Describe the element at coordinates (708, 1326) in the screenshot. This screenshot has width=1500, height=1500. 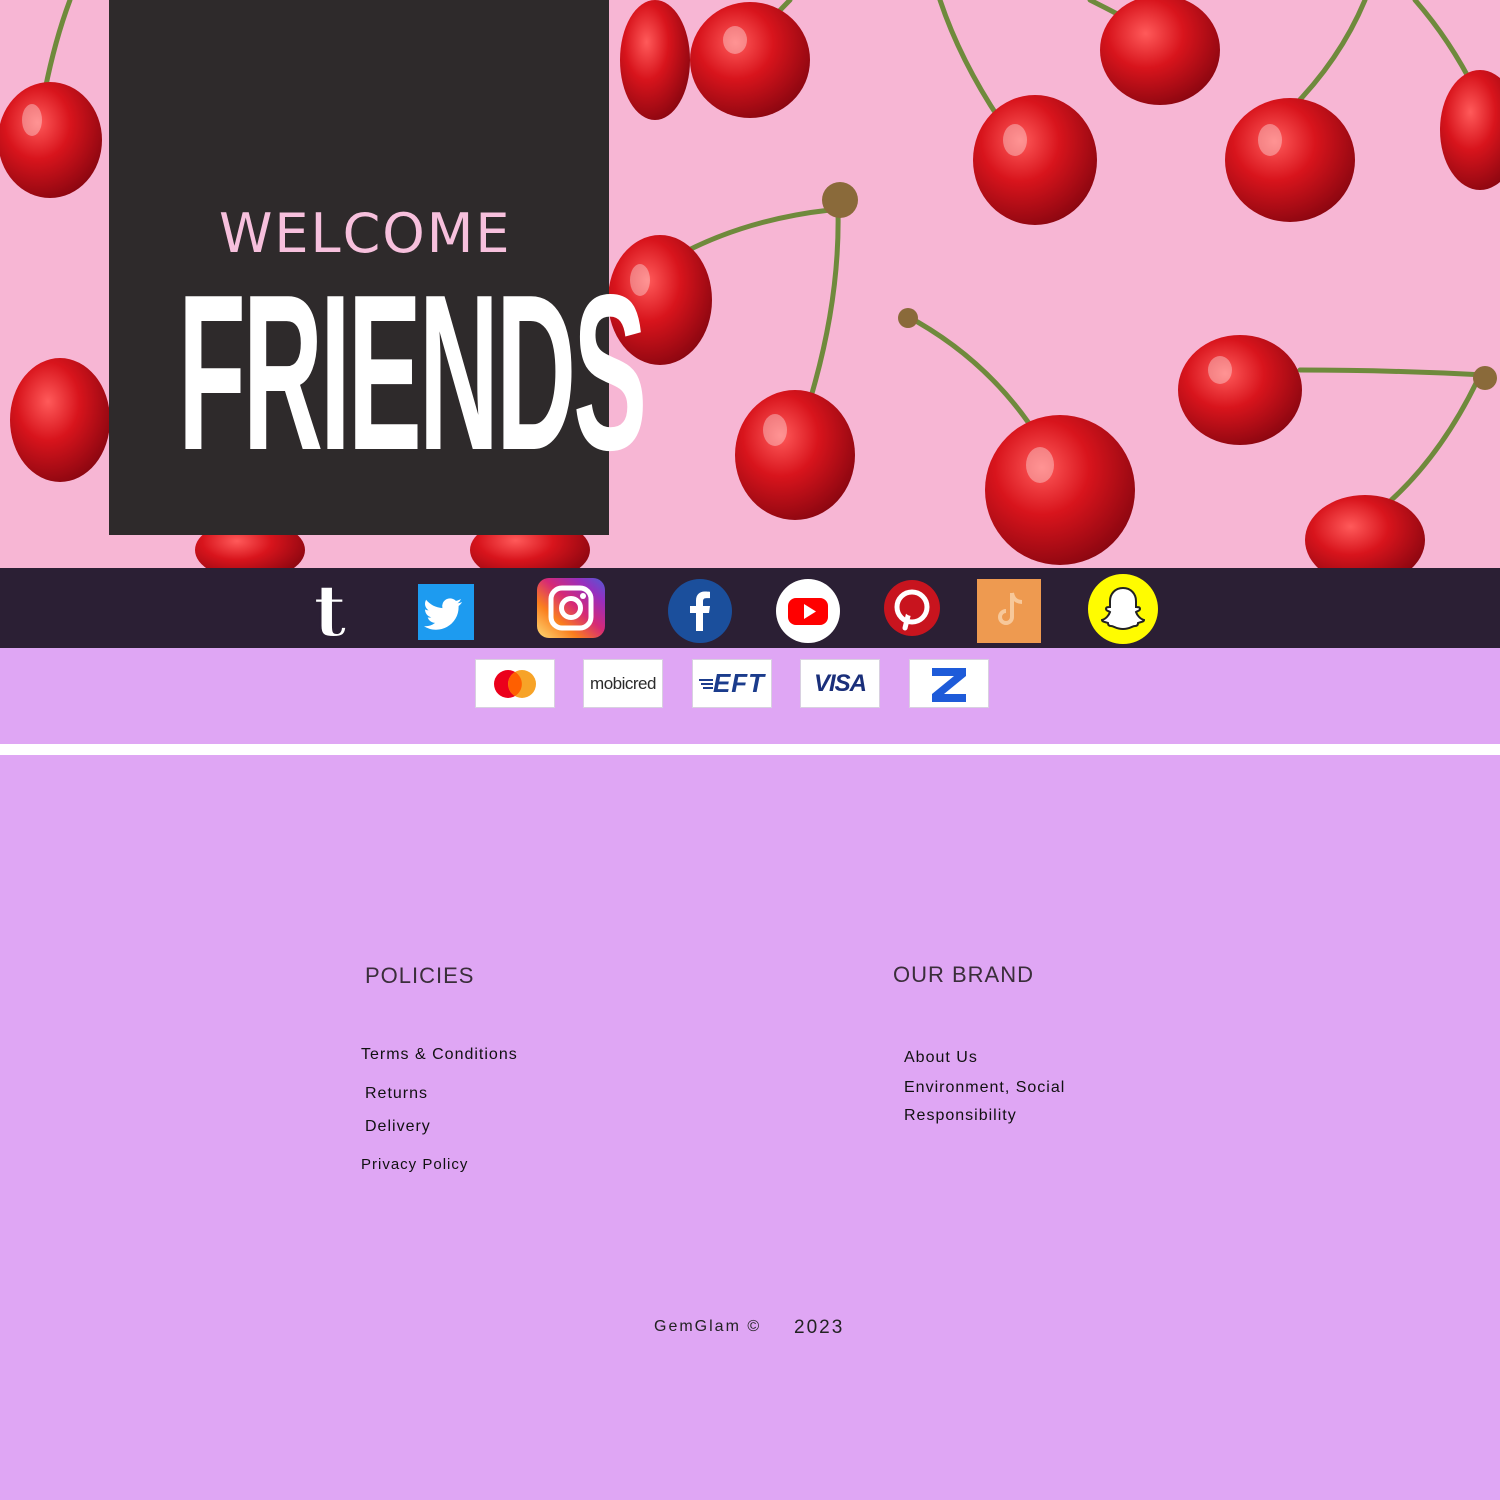
I see `copyright-text: GemGlam ©` at that location.